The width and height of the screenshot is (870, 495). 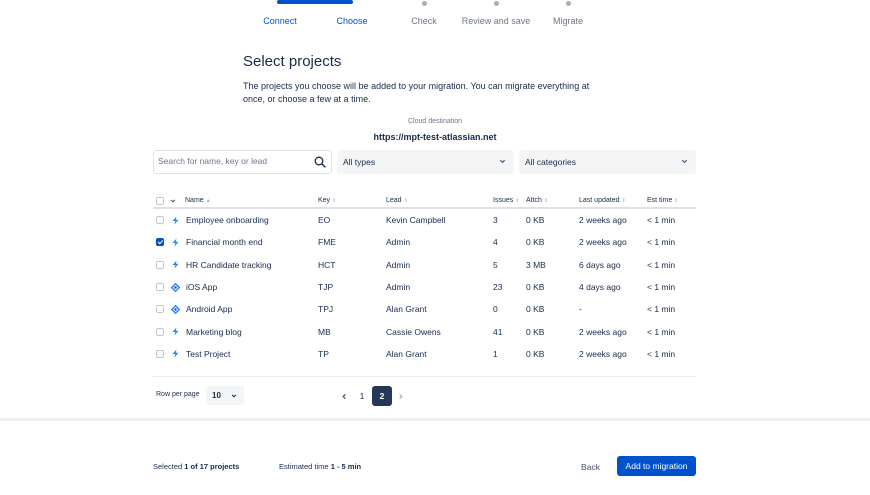 I want to click on project-name: iOS App, so click(x=201, y=287).